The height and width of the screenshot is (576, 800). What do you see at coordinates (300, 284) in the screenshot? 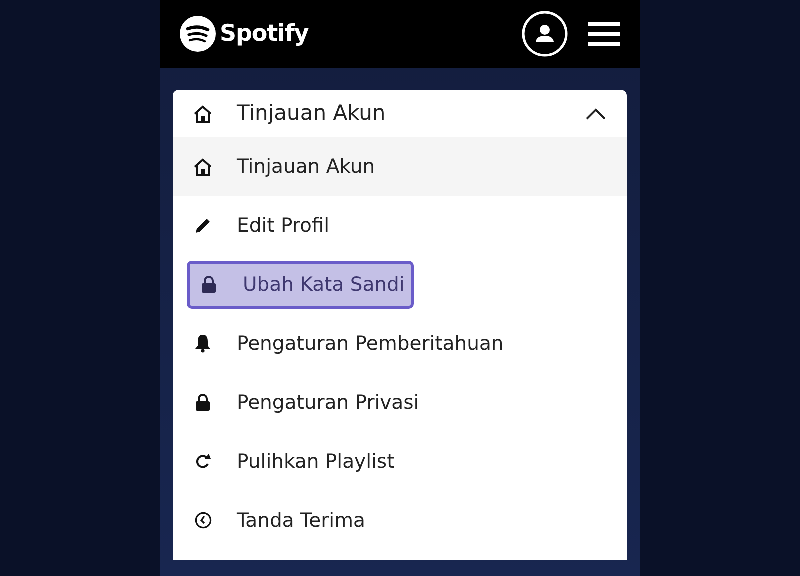
I see `menu-item: Ubah Kata Sandi` at bounding box center [300, 284].